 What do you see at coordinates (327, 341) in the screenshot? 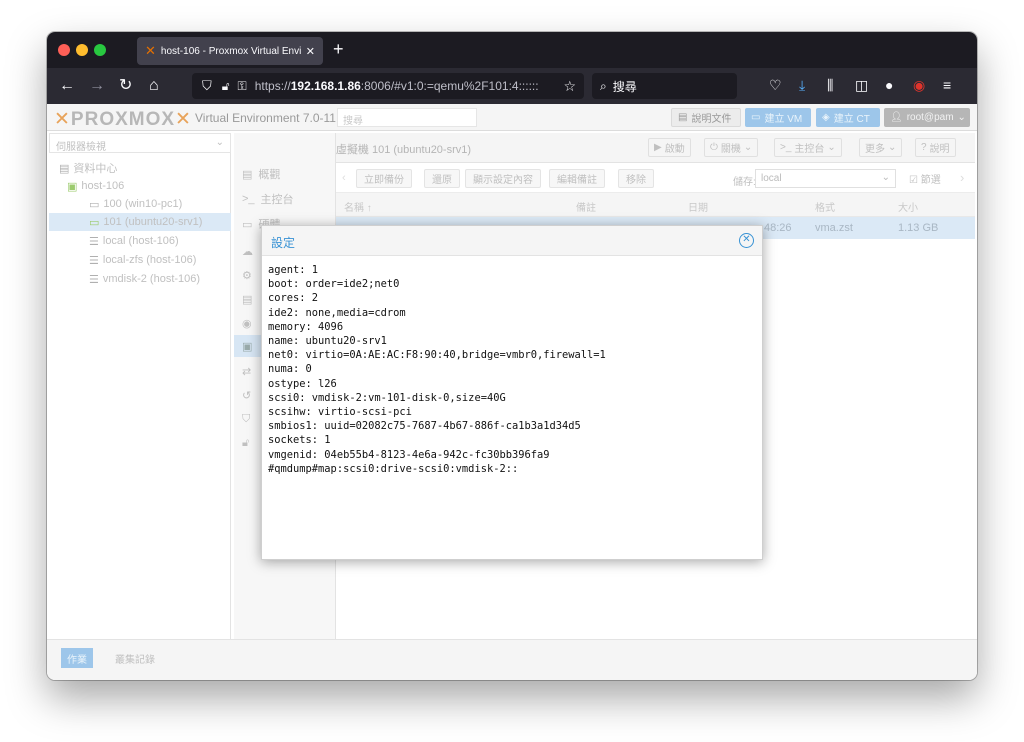
I see `config-line: name: ubuntu20-srv1` at bounding box center [327, 341].